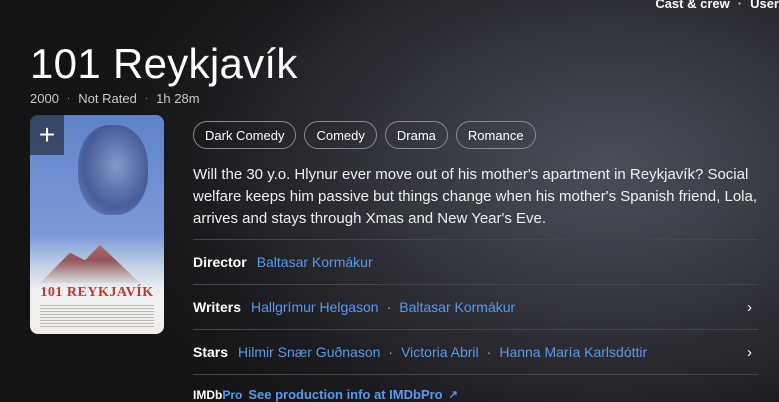 This screenshot has width=779, height=402. Describe the element at coordinates (44, 98) in the screenshot. I see `release-year: 2000` at that location.